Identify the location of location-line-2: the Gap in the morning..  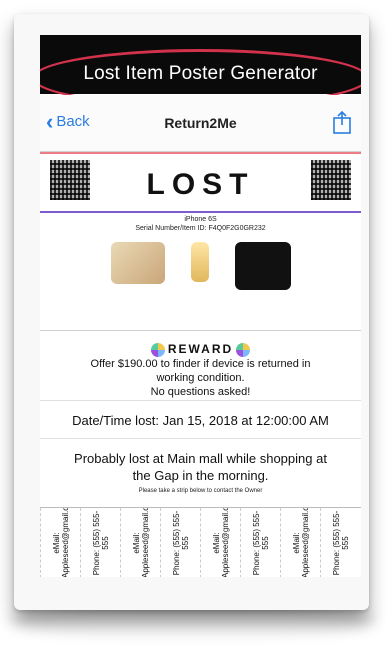
(200, 475).